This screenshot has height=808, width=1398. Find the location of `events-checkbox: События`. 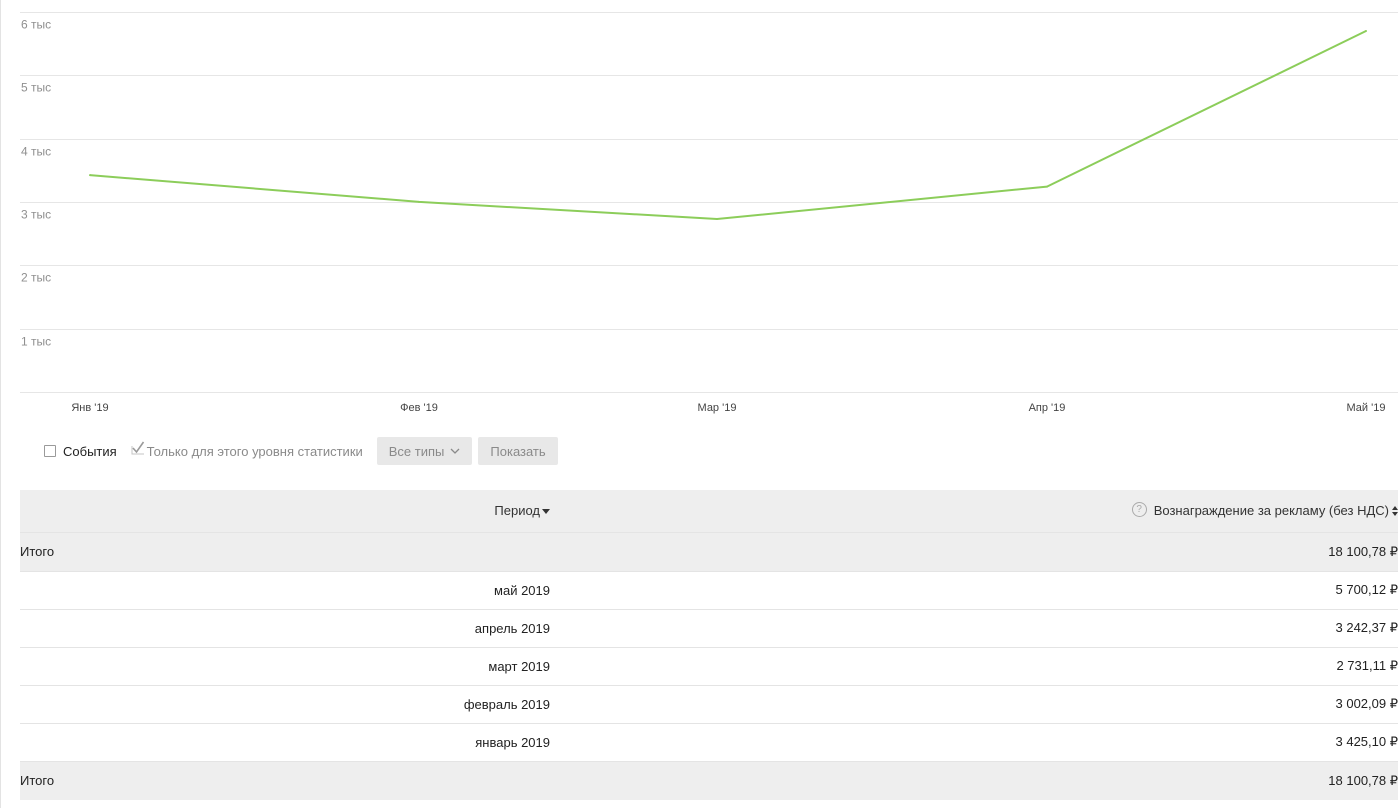

events-checkbox: События is located at coordinates (80, 451).